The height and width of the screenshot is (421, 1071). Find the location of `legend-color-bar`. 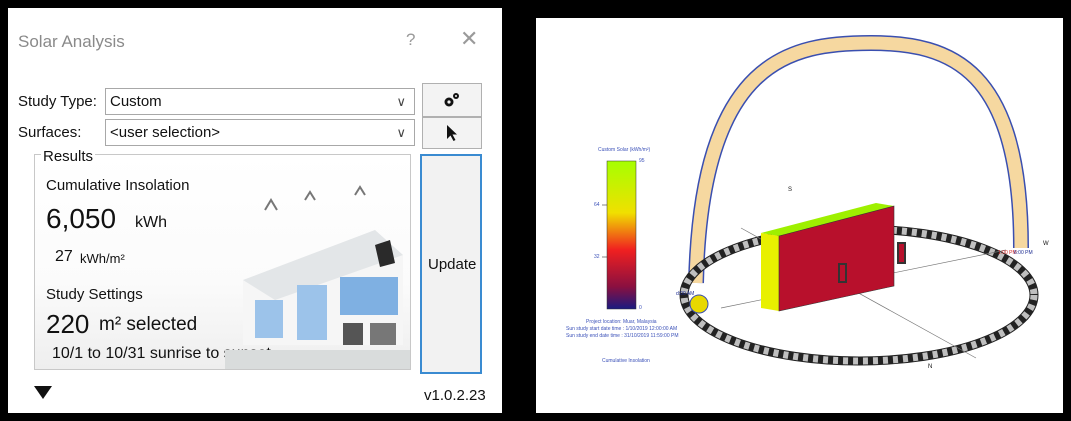

legend-color-bar is located at coordinates (621, 235).